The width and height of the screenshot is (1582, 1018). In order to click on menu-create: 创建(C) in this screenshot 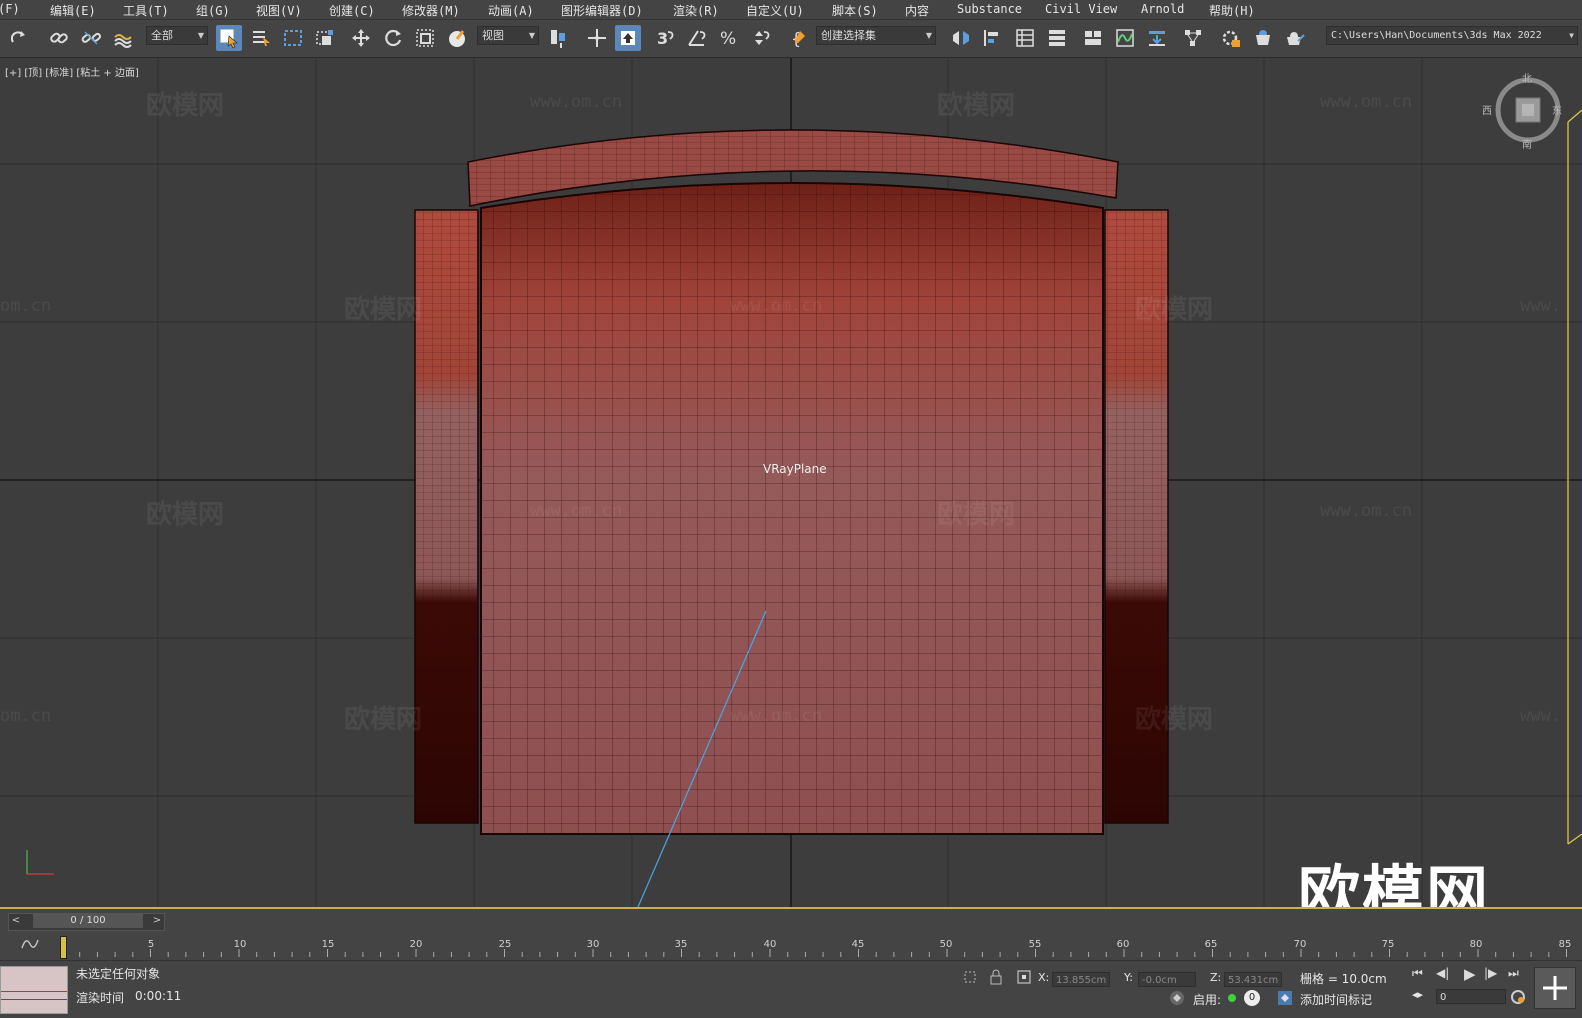, I will do `click(352, 10)`.